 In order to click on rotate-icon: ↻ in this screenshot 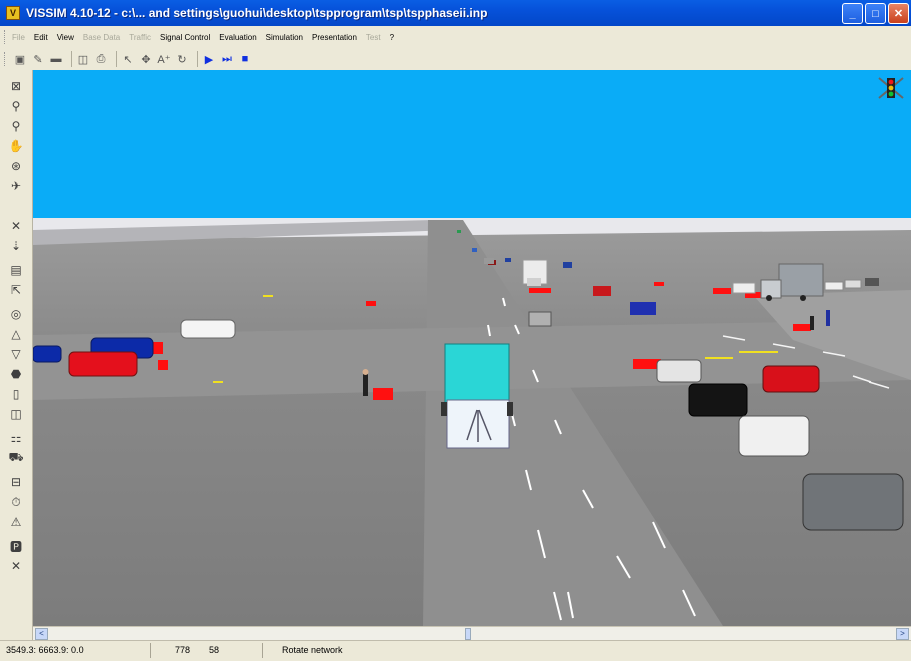, I will do `click(182, 59)`.